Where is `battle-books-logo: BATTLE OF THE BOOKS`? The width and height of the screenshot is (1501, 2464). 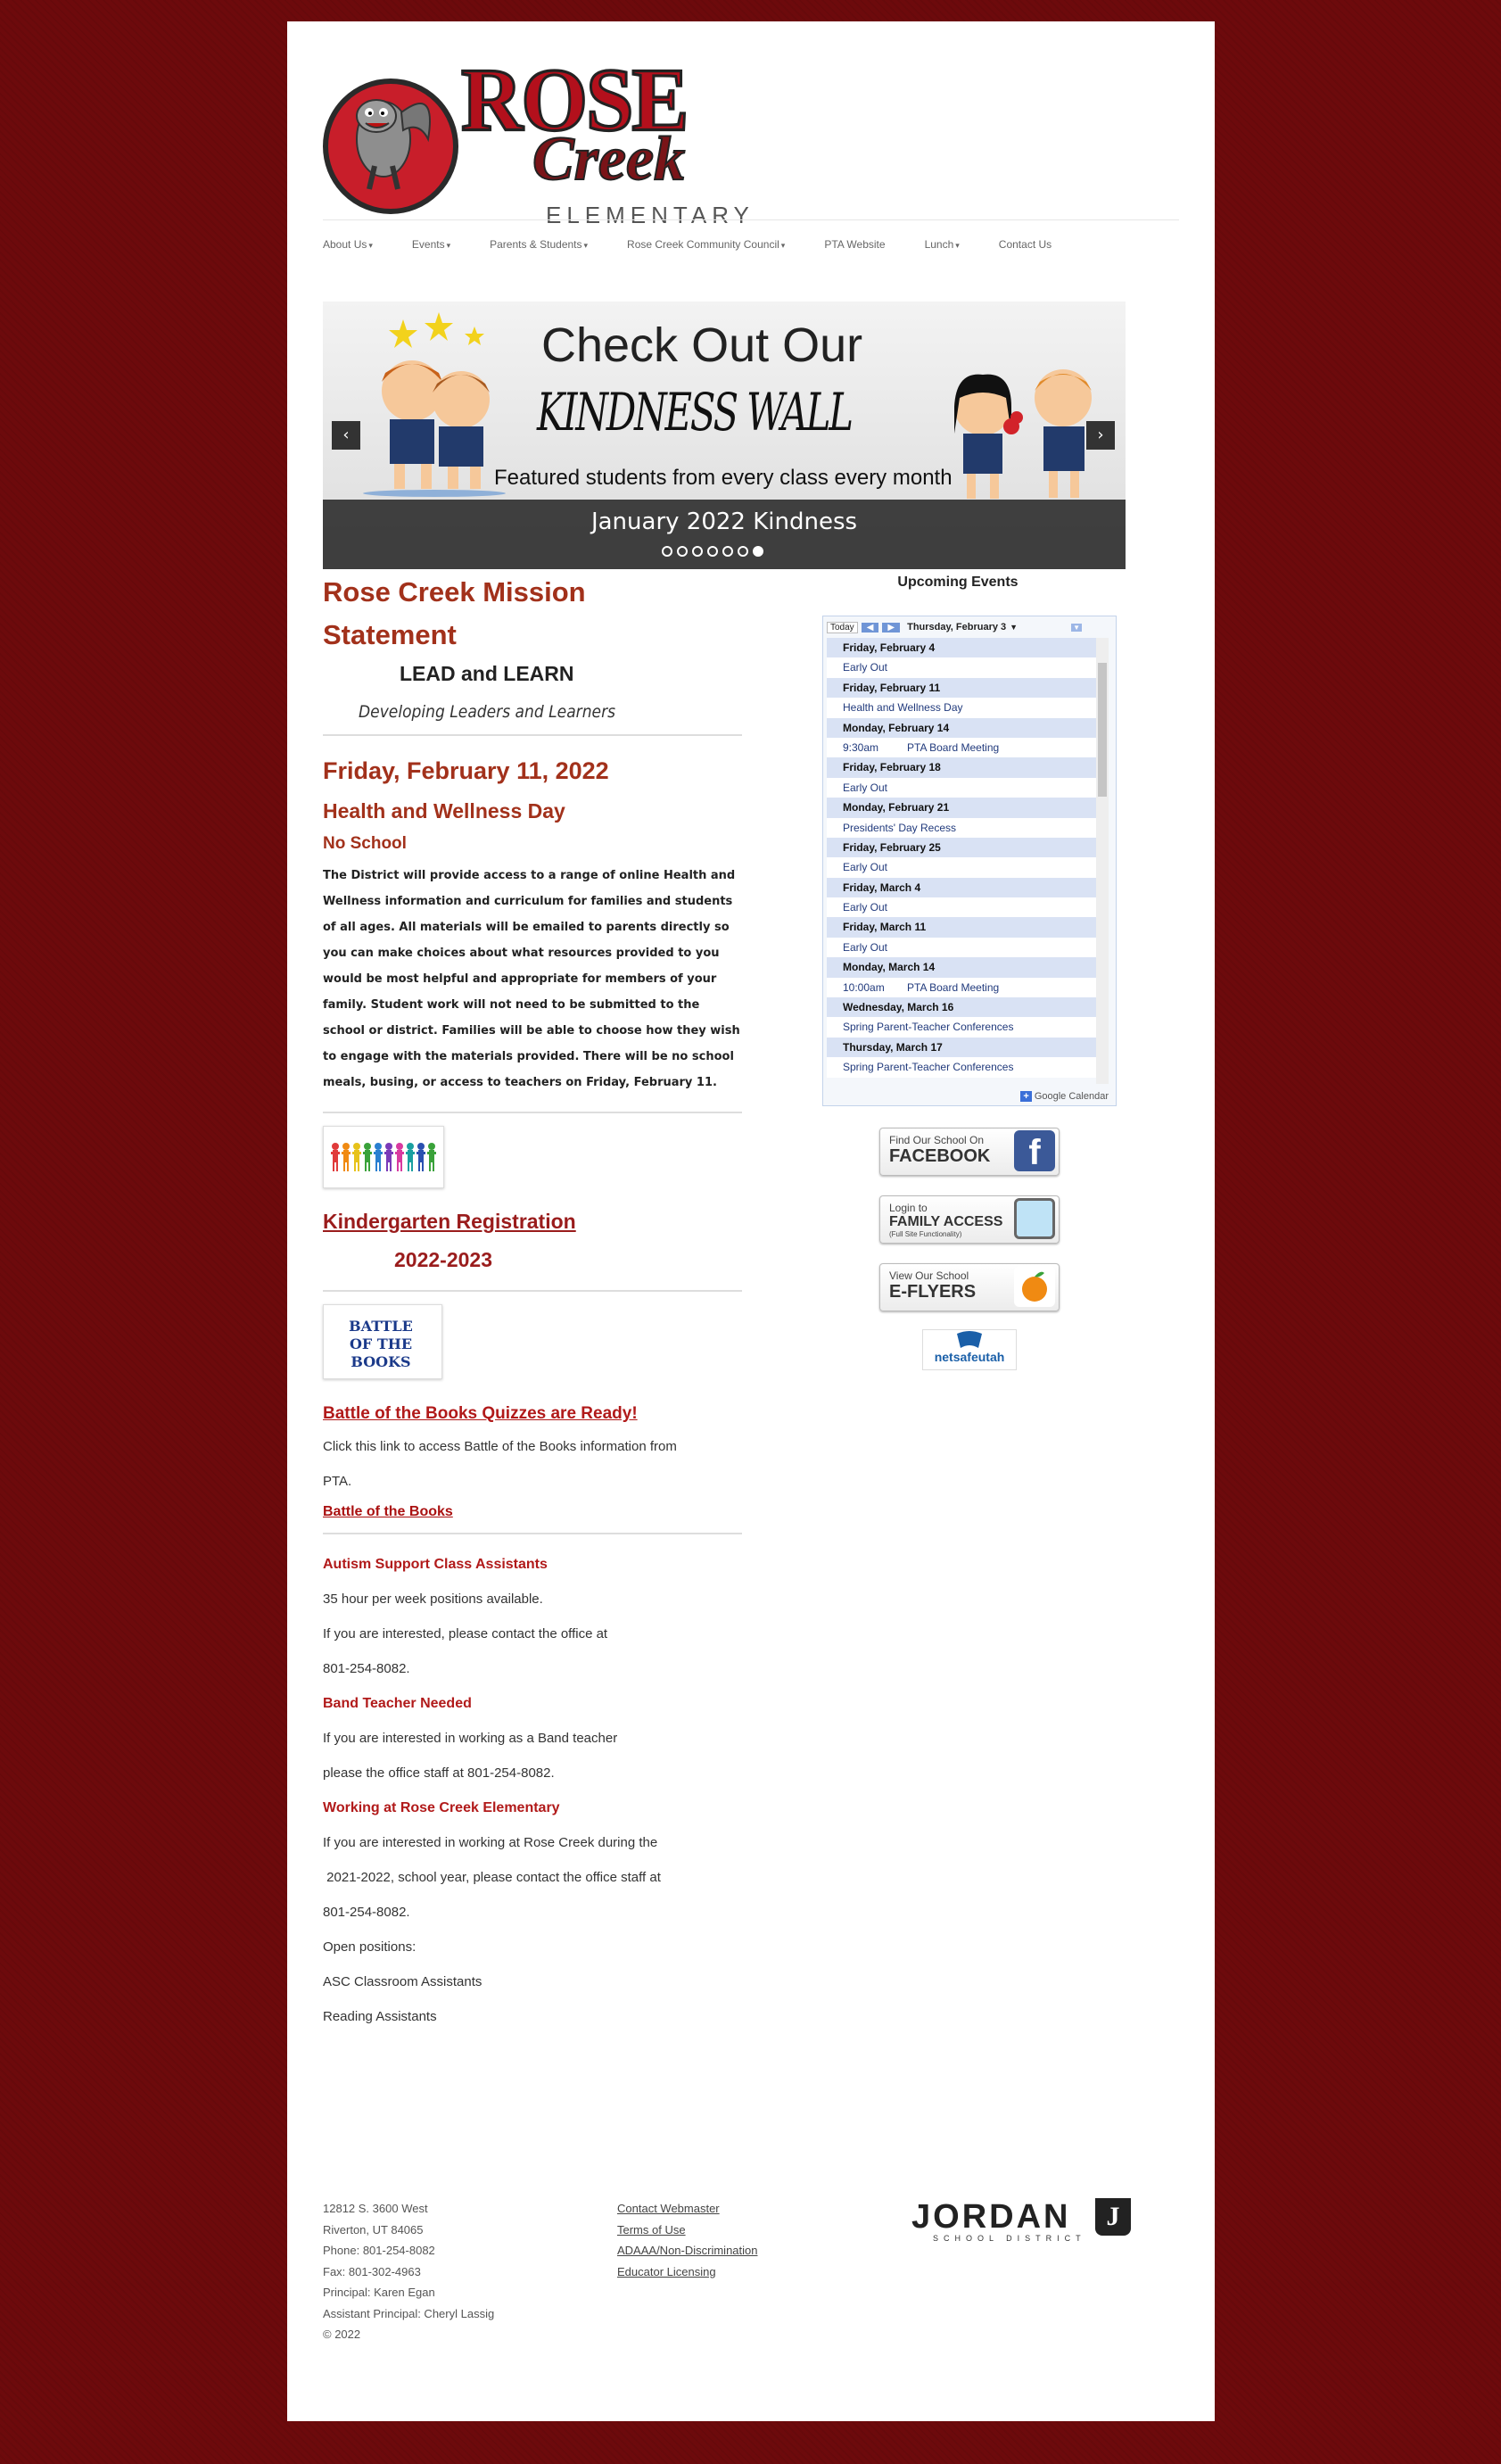 battle-books-logo: BATTLE OF THE BOOKS is located at coordinates (381, 1344).